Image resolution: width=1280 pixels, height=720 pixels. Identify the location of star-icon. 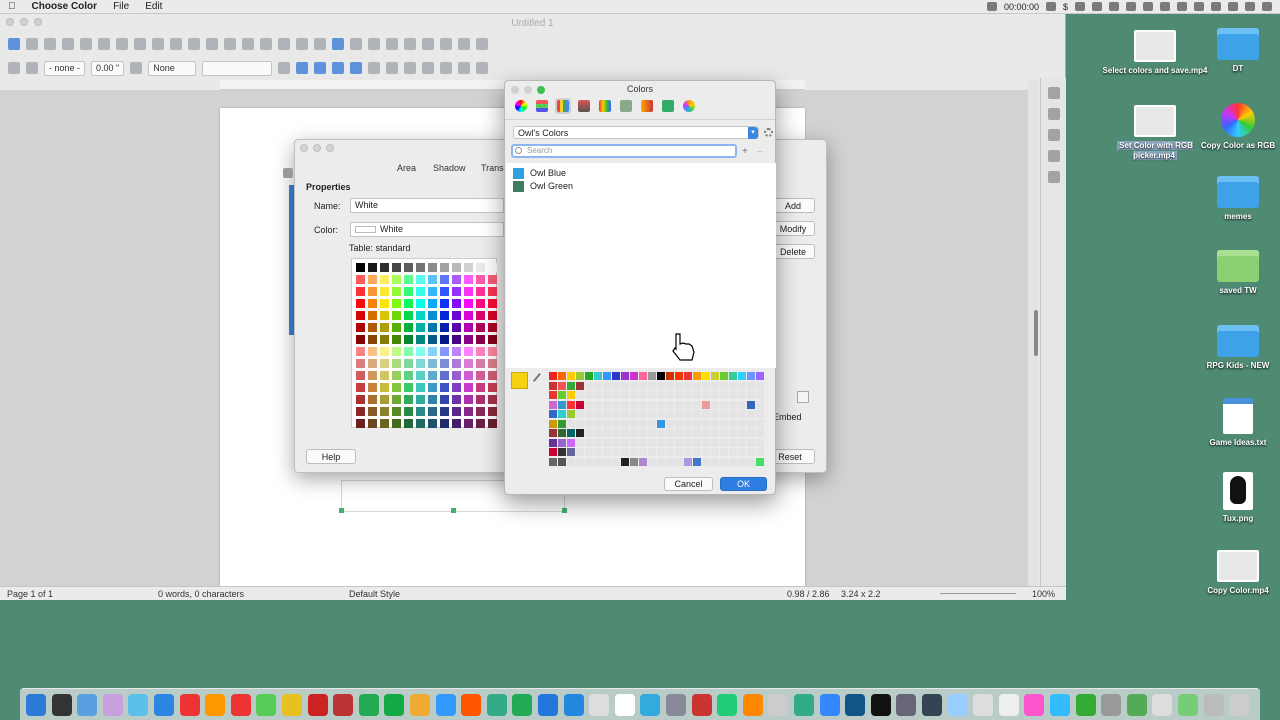
(1080, 6).